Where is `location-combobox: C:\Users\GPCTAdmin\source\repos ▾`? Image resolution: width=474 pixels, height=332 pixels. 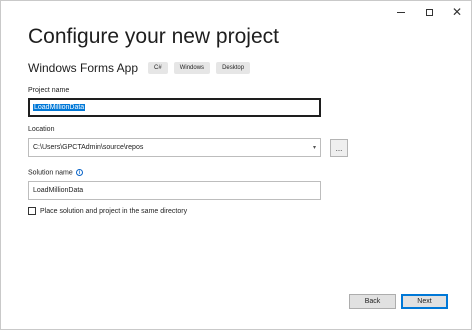 location-combobox: C:\Users\GPCTAdmin\source\repos ▾ is located at coordinates (174, 147).